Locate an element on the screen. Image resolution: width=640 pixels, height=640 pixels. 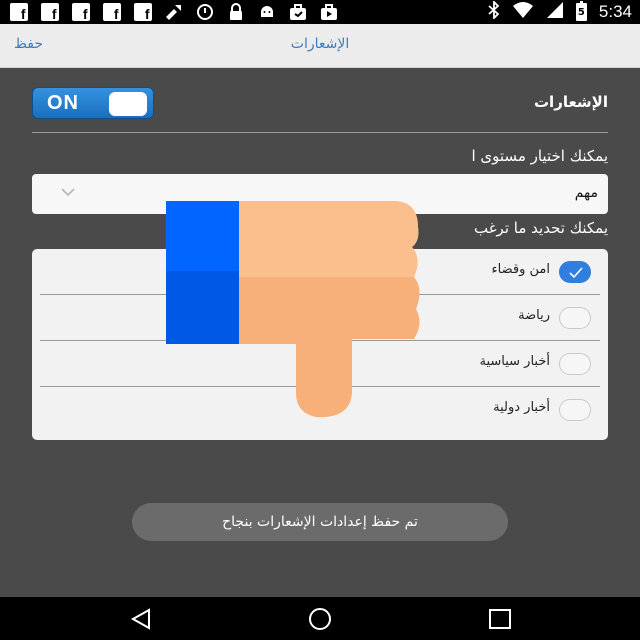
level-hint: يمكنك اختيار مستوى ا is located at coordinates (539, 156).